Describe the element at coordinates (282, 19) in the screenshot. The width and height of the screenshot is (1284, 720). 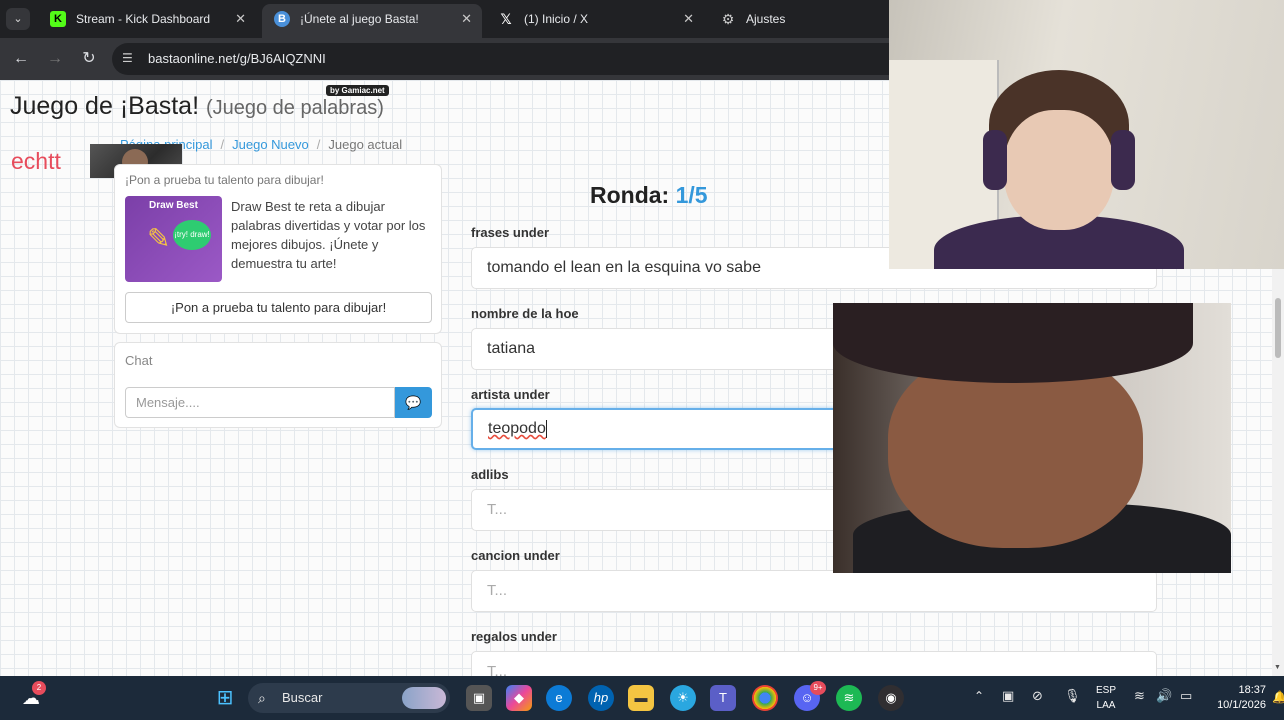
I see `basta-icon: B` at that location.